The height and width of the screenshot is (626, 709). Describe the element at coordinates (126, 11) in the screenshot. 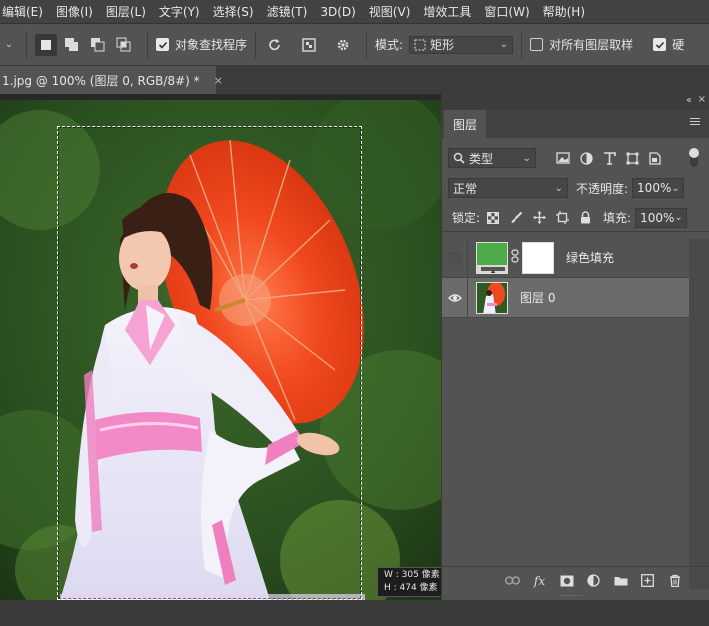

I see `menu-layer: 图层(L)` at that location.